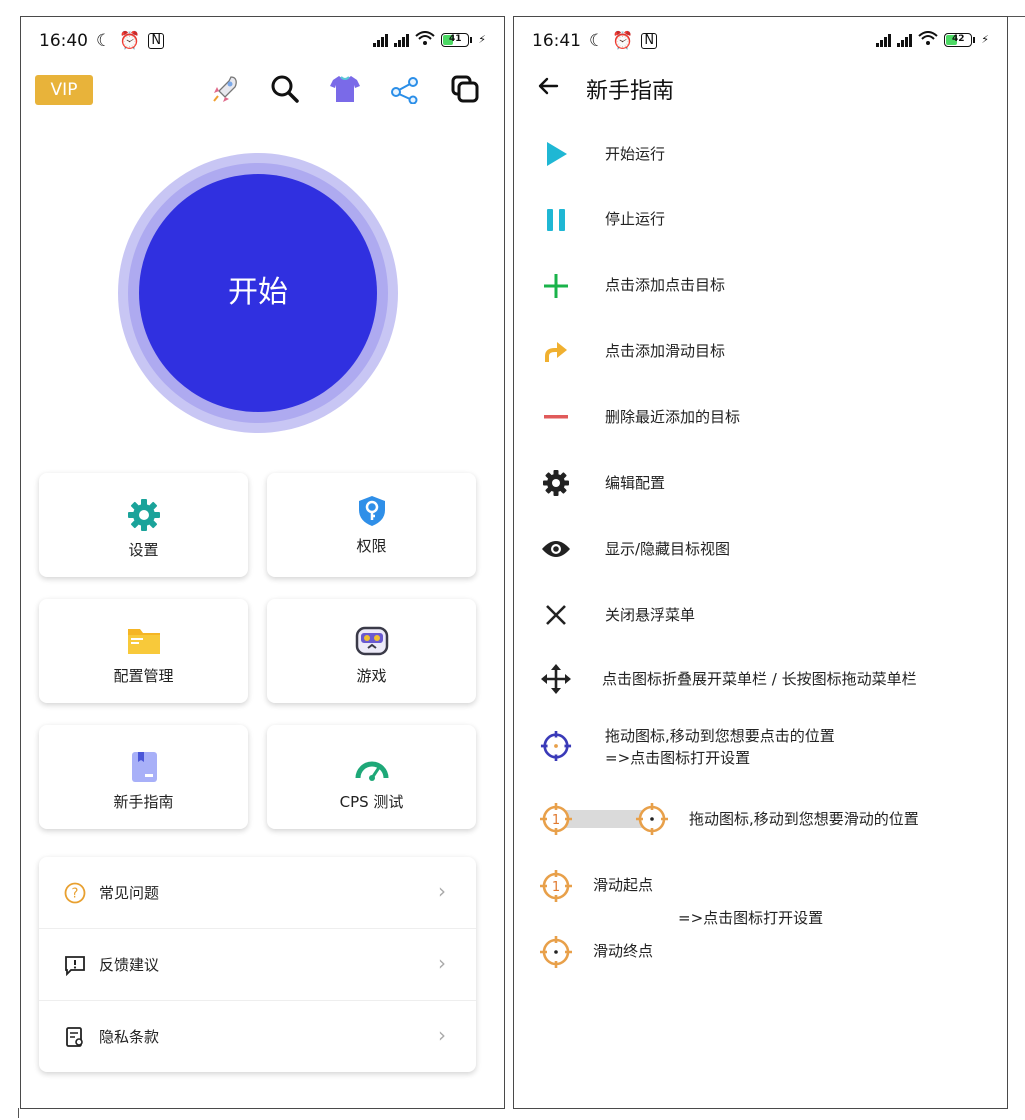 The image size is (1025, 1120). Describe the element at coordinates (143, 802) in the screenshot. I see `card-label: 新手指南` at that location.